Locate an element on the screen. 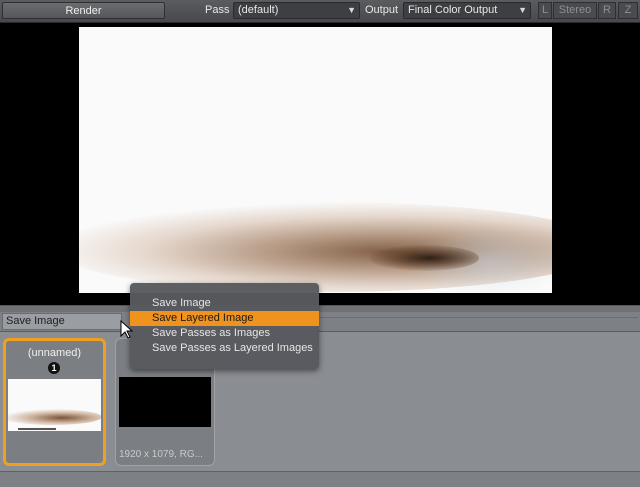  output-dropdown: Final Color Output ▼ is located at coordinates (467, 10).